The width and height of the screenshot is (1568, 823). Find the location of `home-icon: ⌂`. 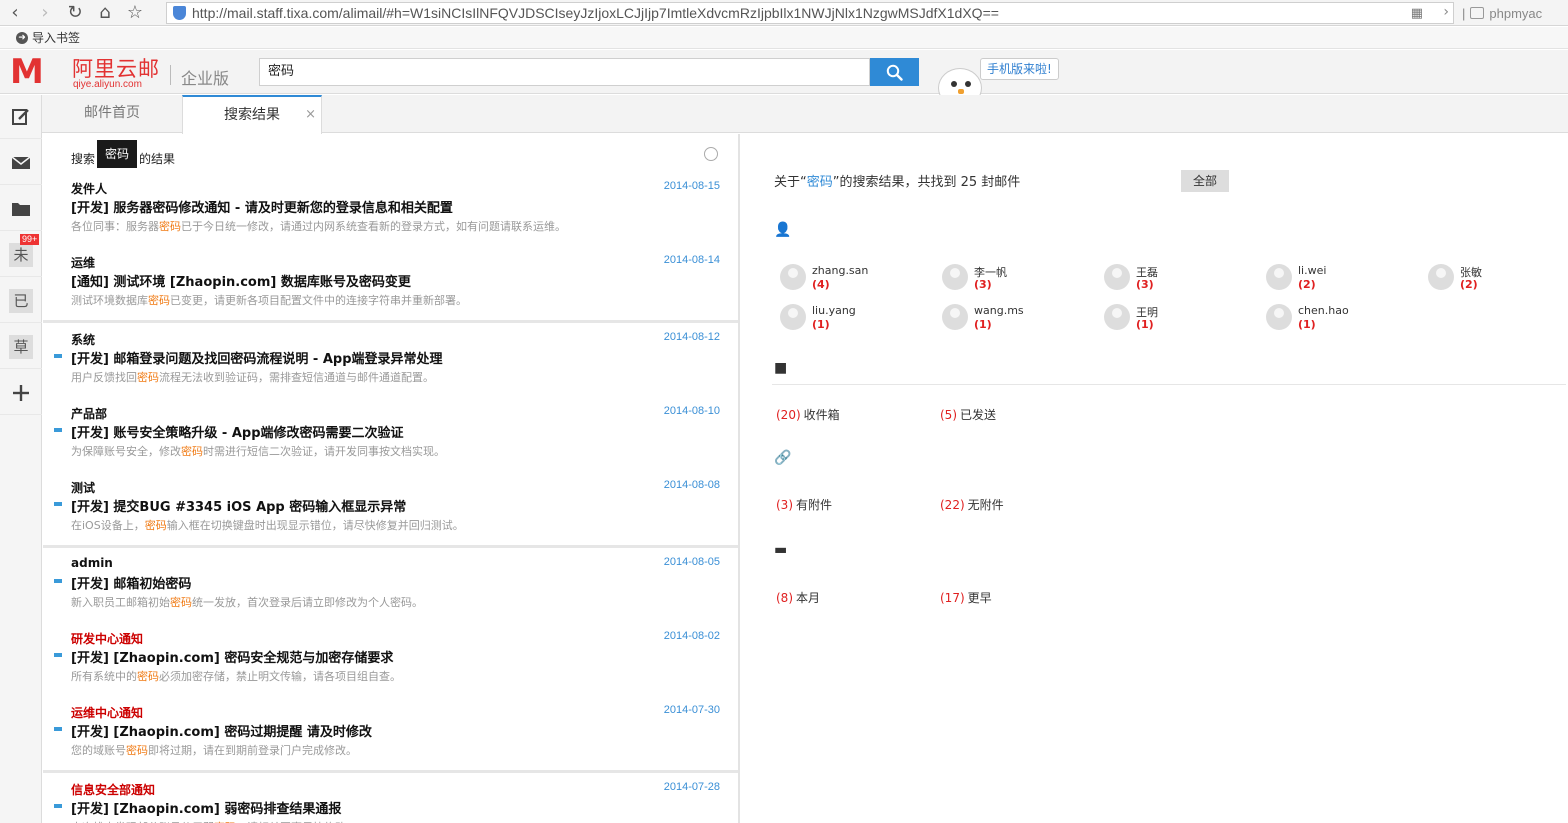

home-icon: ⌂ is located at coordinates (105, 13).